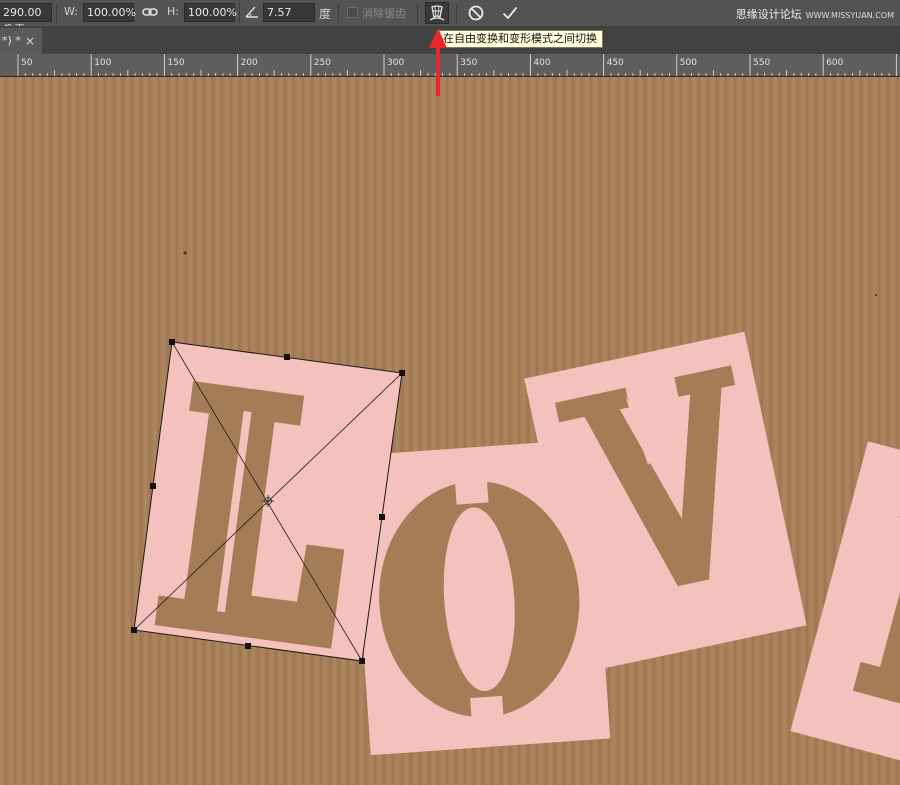 The width and height of the screenshot is (900, 785). I want to click on angle-icon, so click(252, 13).